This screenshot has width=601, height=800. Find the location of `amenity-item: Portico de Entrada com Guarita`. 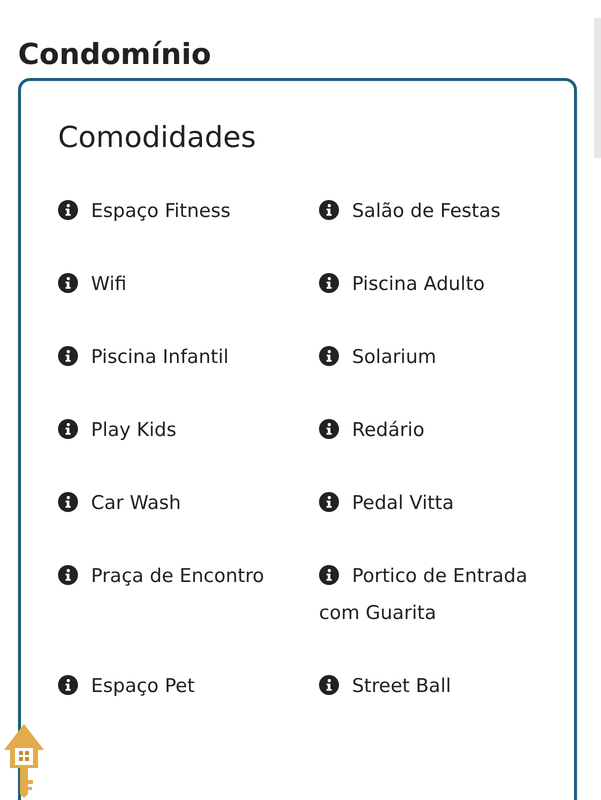

amenity-item: Portico de Entrada com Guarita is located at coordinates (423, 595).